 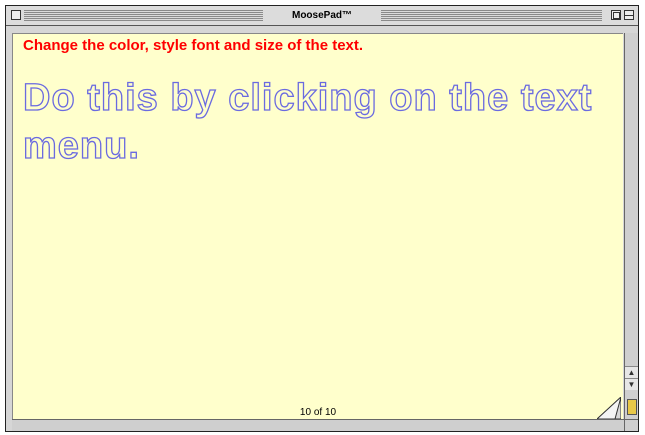 I want to click on window-title: MoosePad™, so click(x=322, y=15).